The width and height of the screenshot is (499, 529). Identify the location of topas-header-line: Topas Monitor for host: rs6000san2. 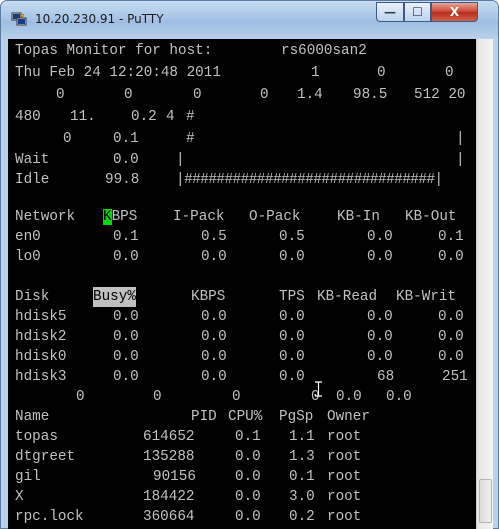
(242, 51).